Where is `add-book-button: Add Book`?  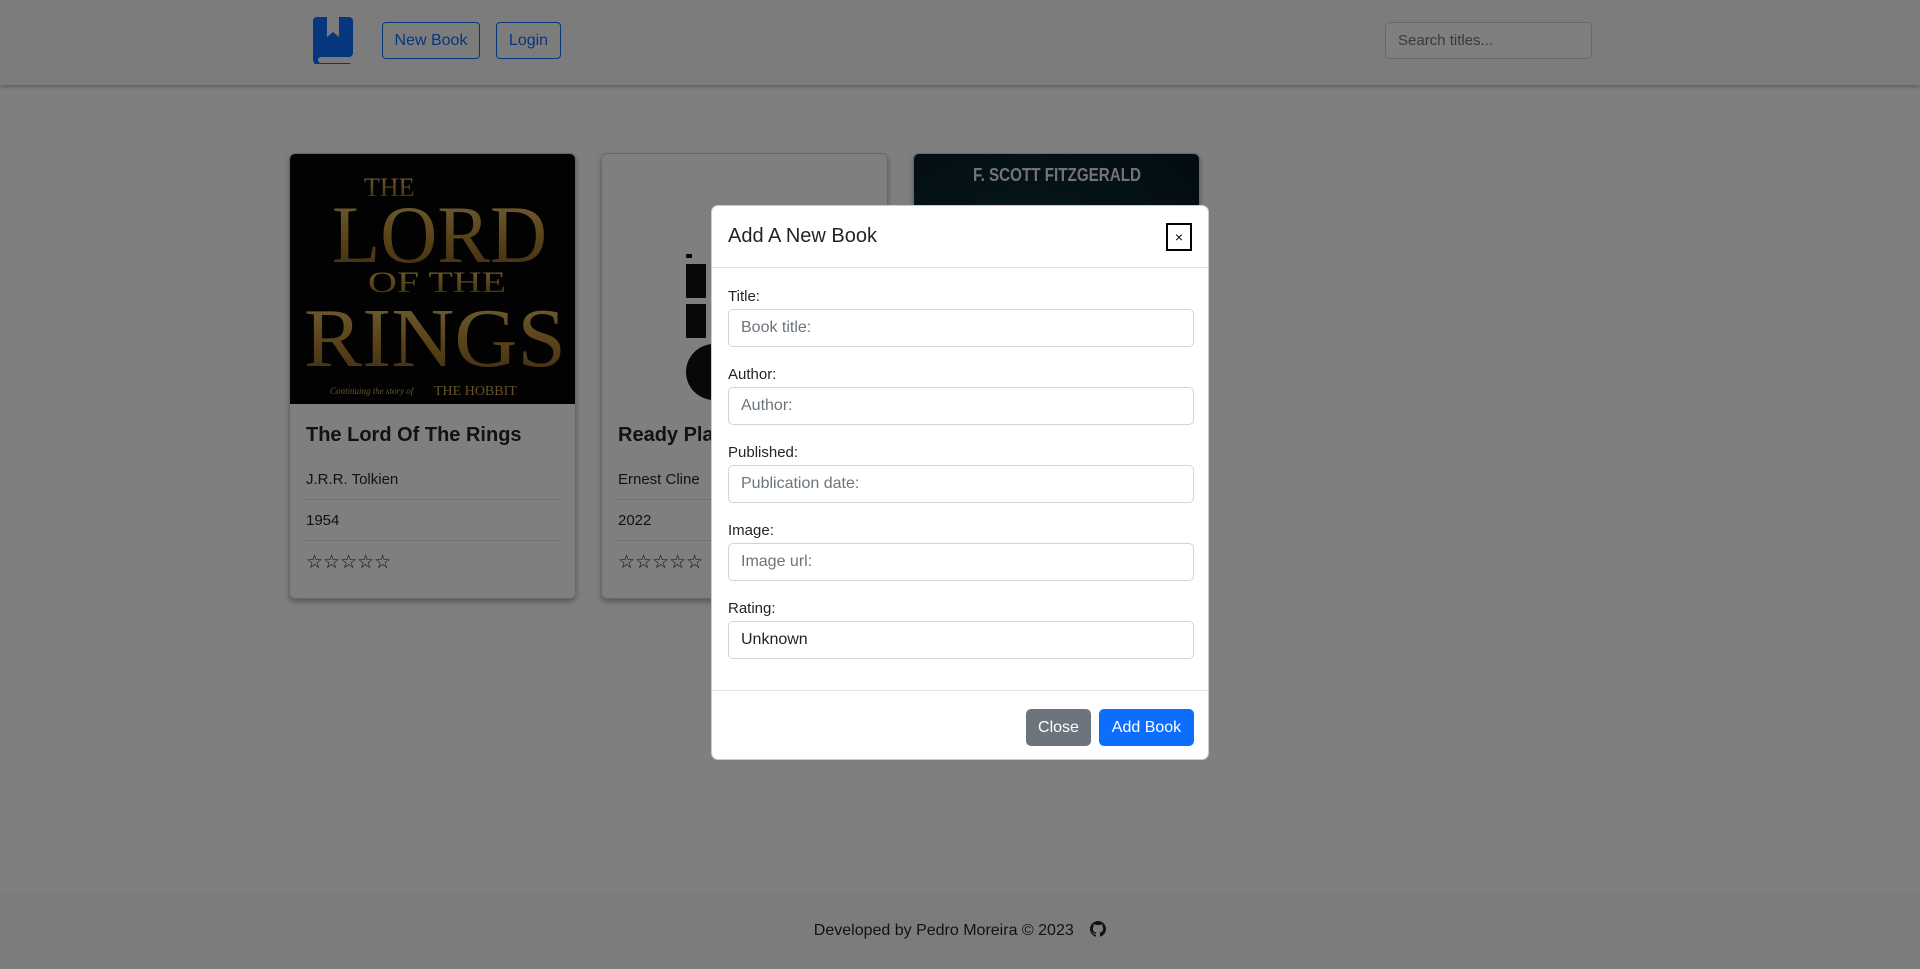 add-book-button: Add Book is located at coordinates (1146, 727).